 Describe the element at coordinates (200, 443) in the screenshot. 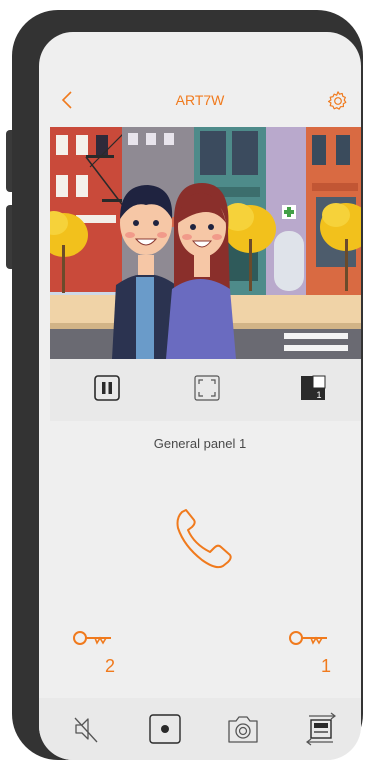

I see `panel-label: General panel 1` at that location.